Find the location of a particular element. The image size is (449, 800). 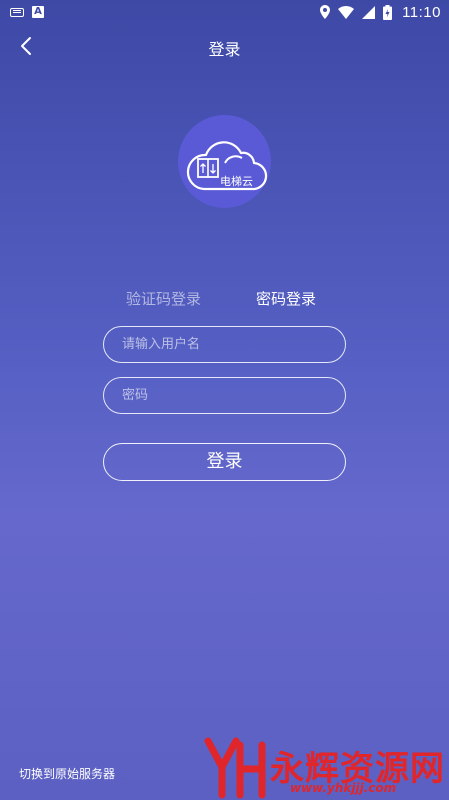

cloud-elevator-icon is located at coordinates (227, 166).